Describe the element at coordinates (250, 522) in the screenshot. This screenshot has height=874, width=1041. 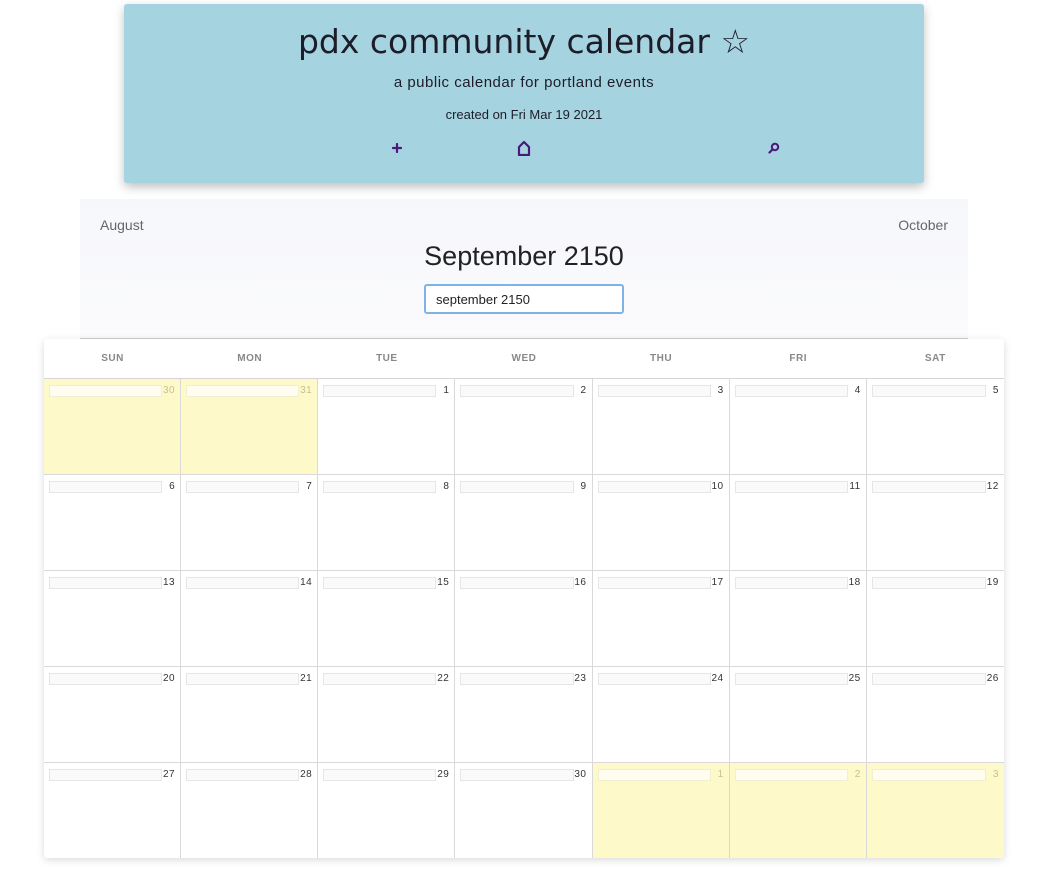
I see `calendar-day: 7` at that location.